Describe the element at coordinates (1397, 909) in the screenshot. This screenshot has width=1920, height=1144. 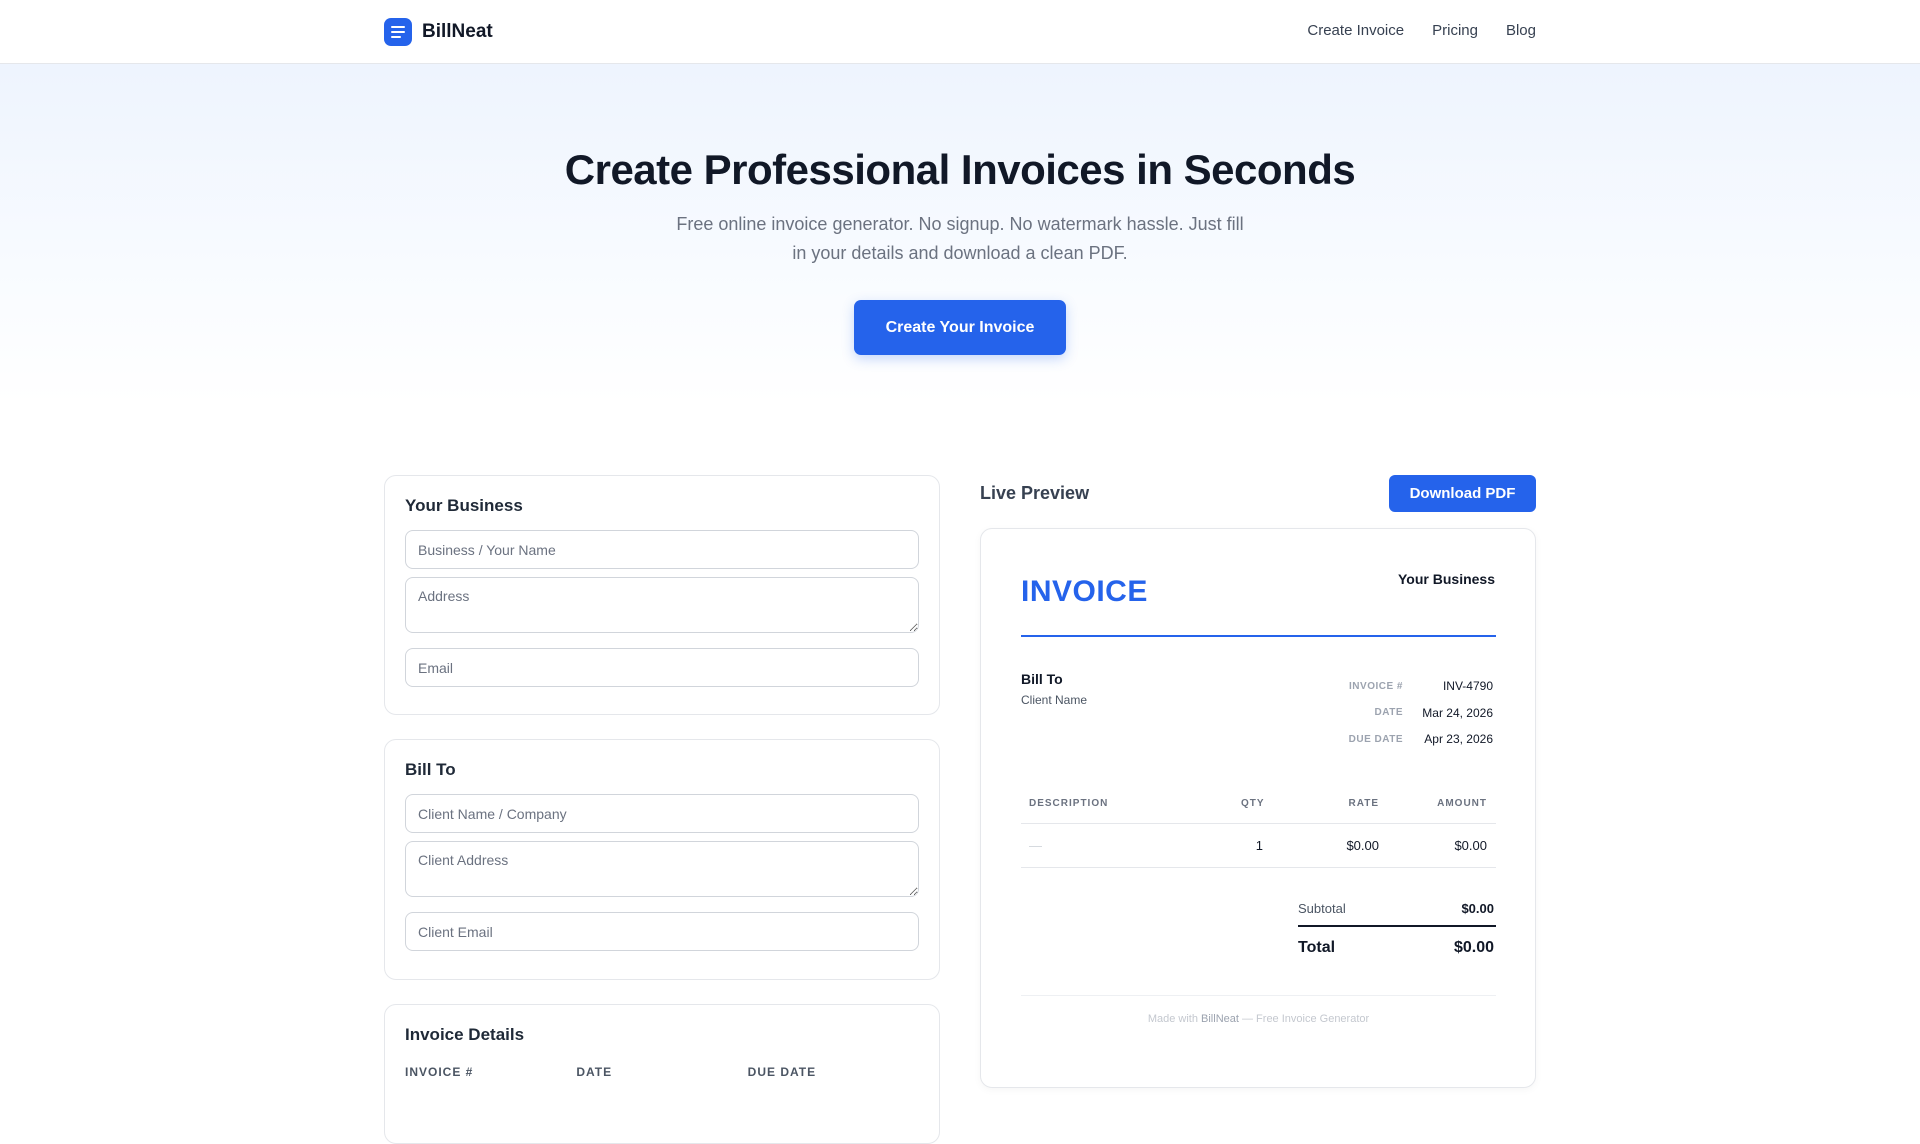
I see `subtotal-row: Subtotal $0.00` at that location.